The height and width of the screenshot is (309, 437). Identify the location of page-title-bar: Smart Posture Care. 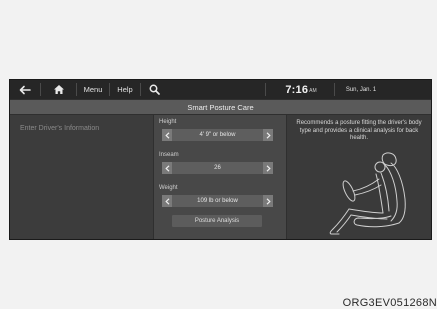
(220, 107).